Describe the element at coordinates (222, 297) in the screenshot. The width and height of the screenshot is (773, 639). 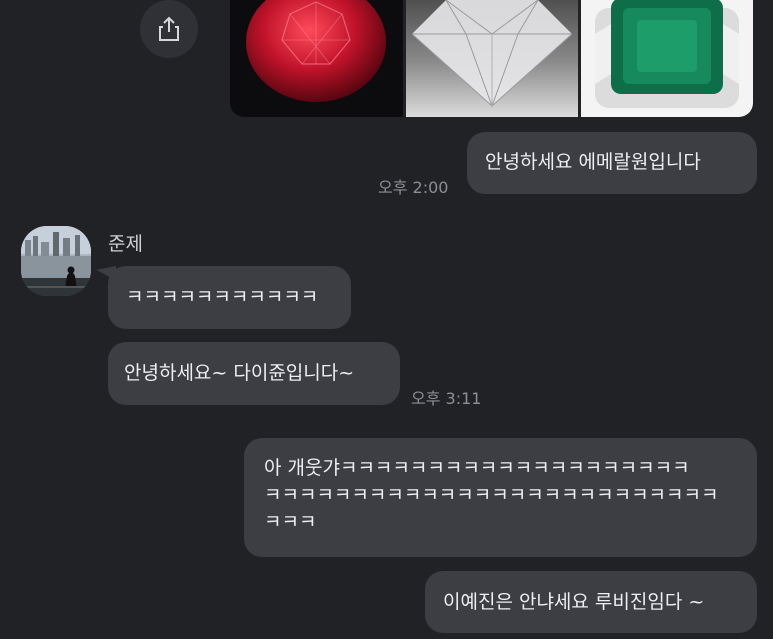
I see `message-text: ㅋㅋㅋㅋㅋㅋㅋㅋㅋㅋㅋ` at that location.